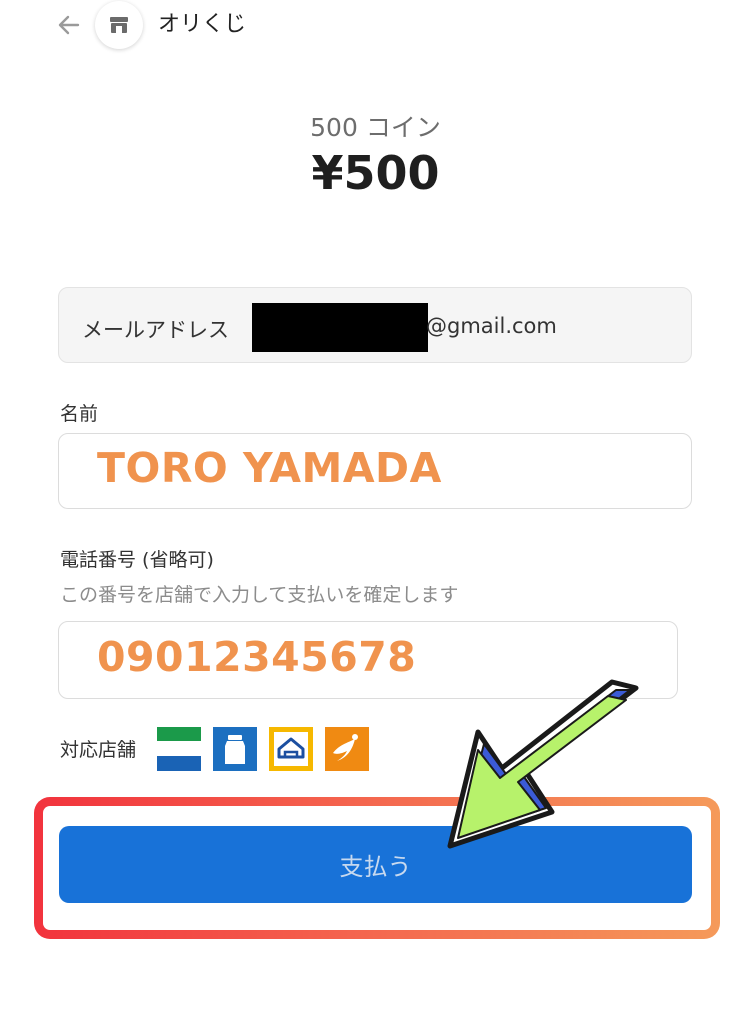  What do you see at coordinates (491, 326) in the screenshot?
I see `email-value-suffix: @gmail.com` at bounding box center [491, 326].